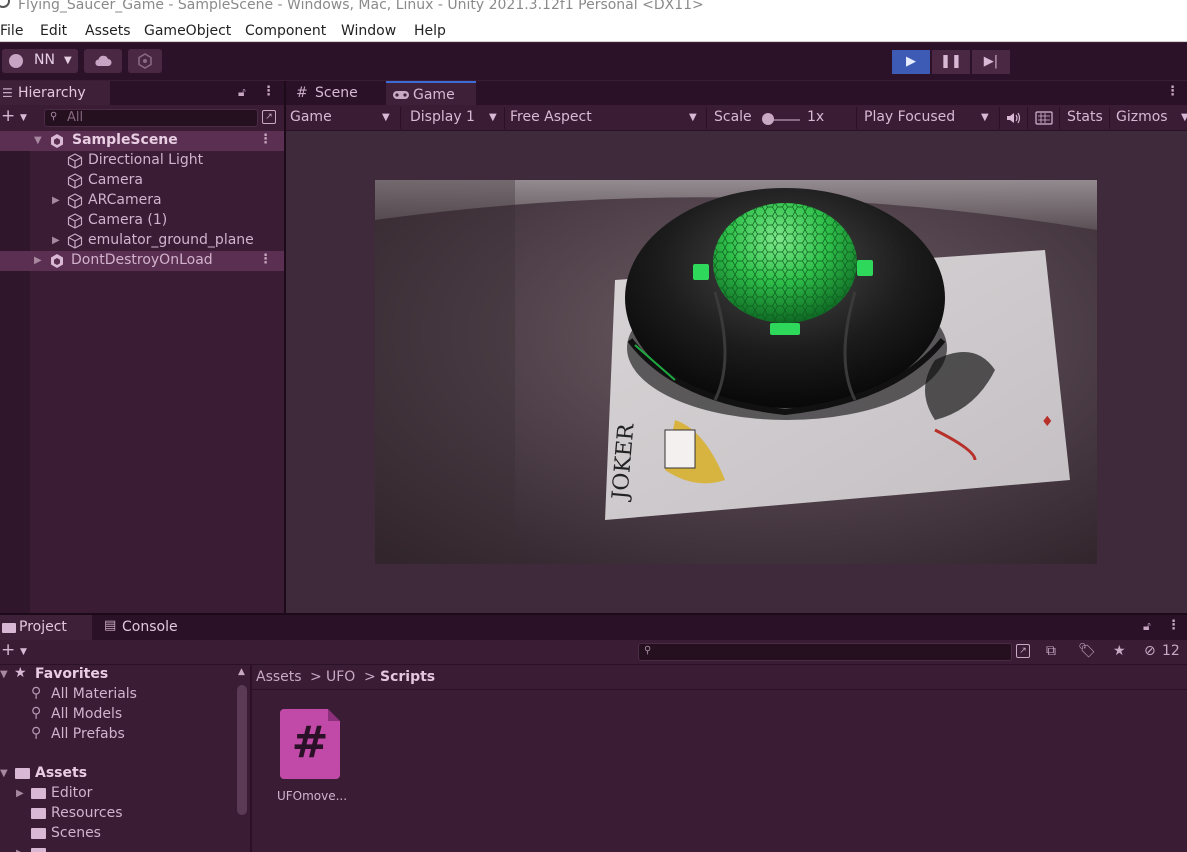 This screenshot has height=852, width=1187. What do you see at coordinates (142, 221) in the screenshot?
I see `hierarchy-item-camera-1: Camera (1)` at bounding box center [142, 221].